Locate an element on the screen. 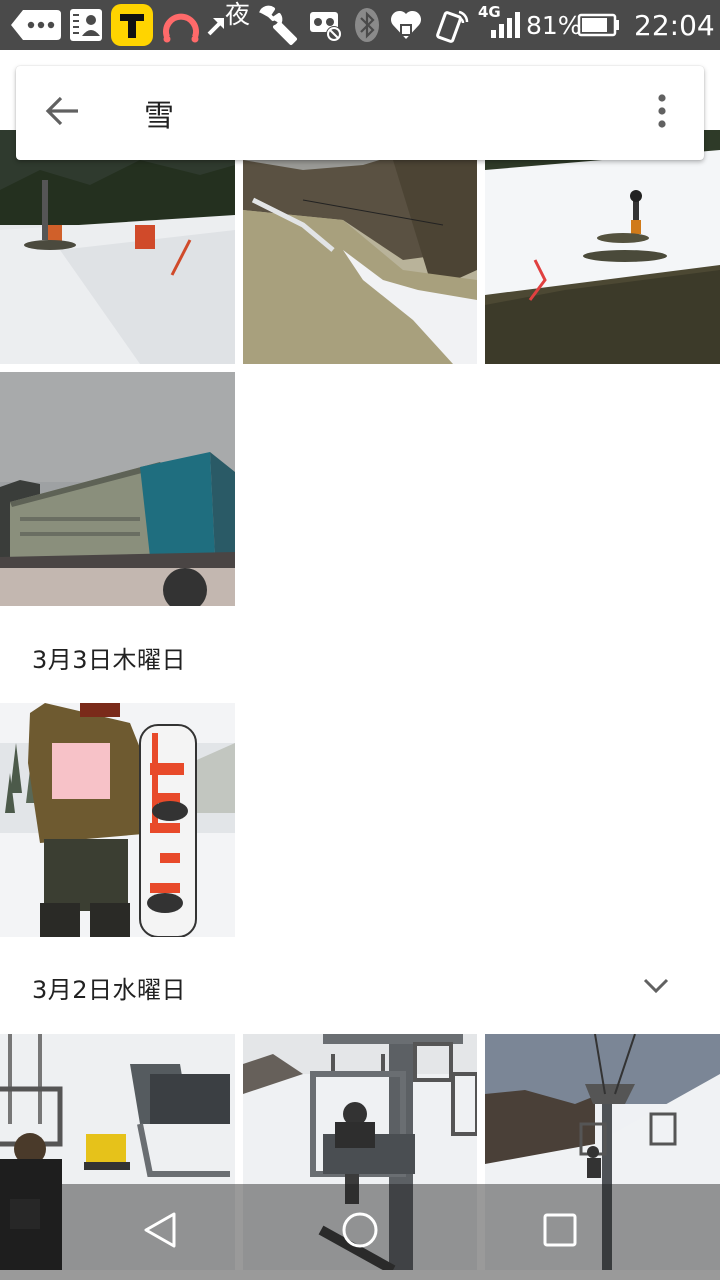 The height and width of the screenshot is (1280, 720). wrench-icon is located at coordinates (277, 25).